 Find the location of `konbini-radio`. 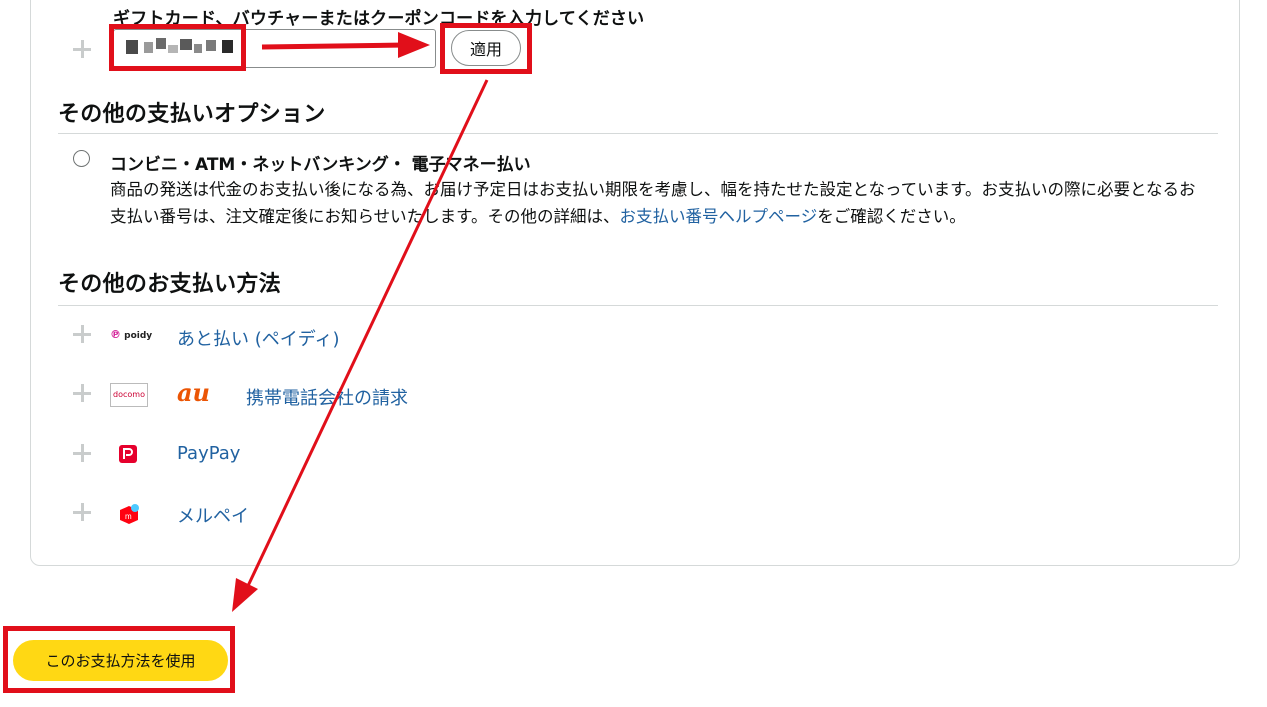

konbini-radio is located at coordinates (81, 158).